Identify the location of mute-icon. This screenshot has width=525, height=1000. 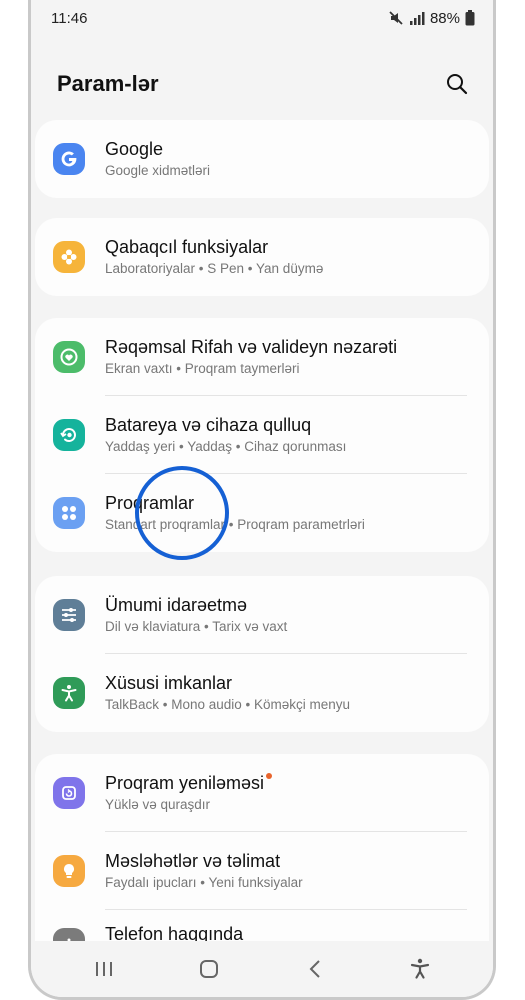
(396, 18).